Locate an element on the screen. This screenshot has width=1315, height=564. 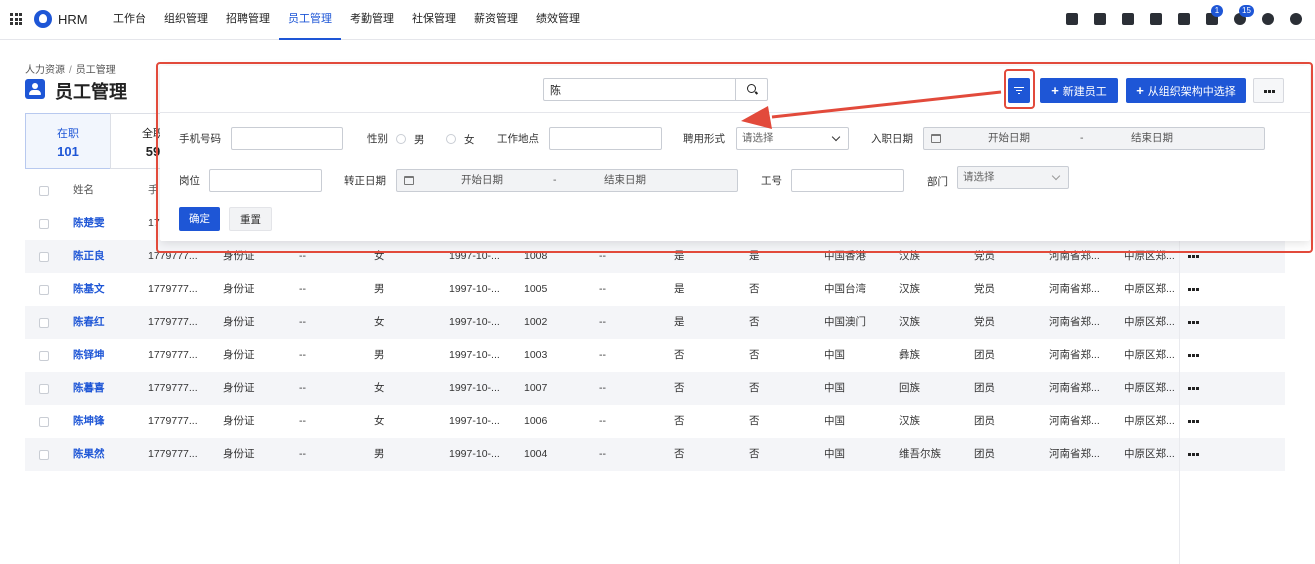
calendar-icon is located at coordinates (1184, 19).